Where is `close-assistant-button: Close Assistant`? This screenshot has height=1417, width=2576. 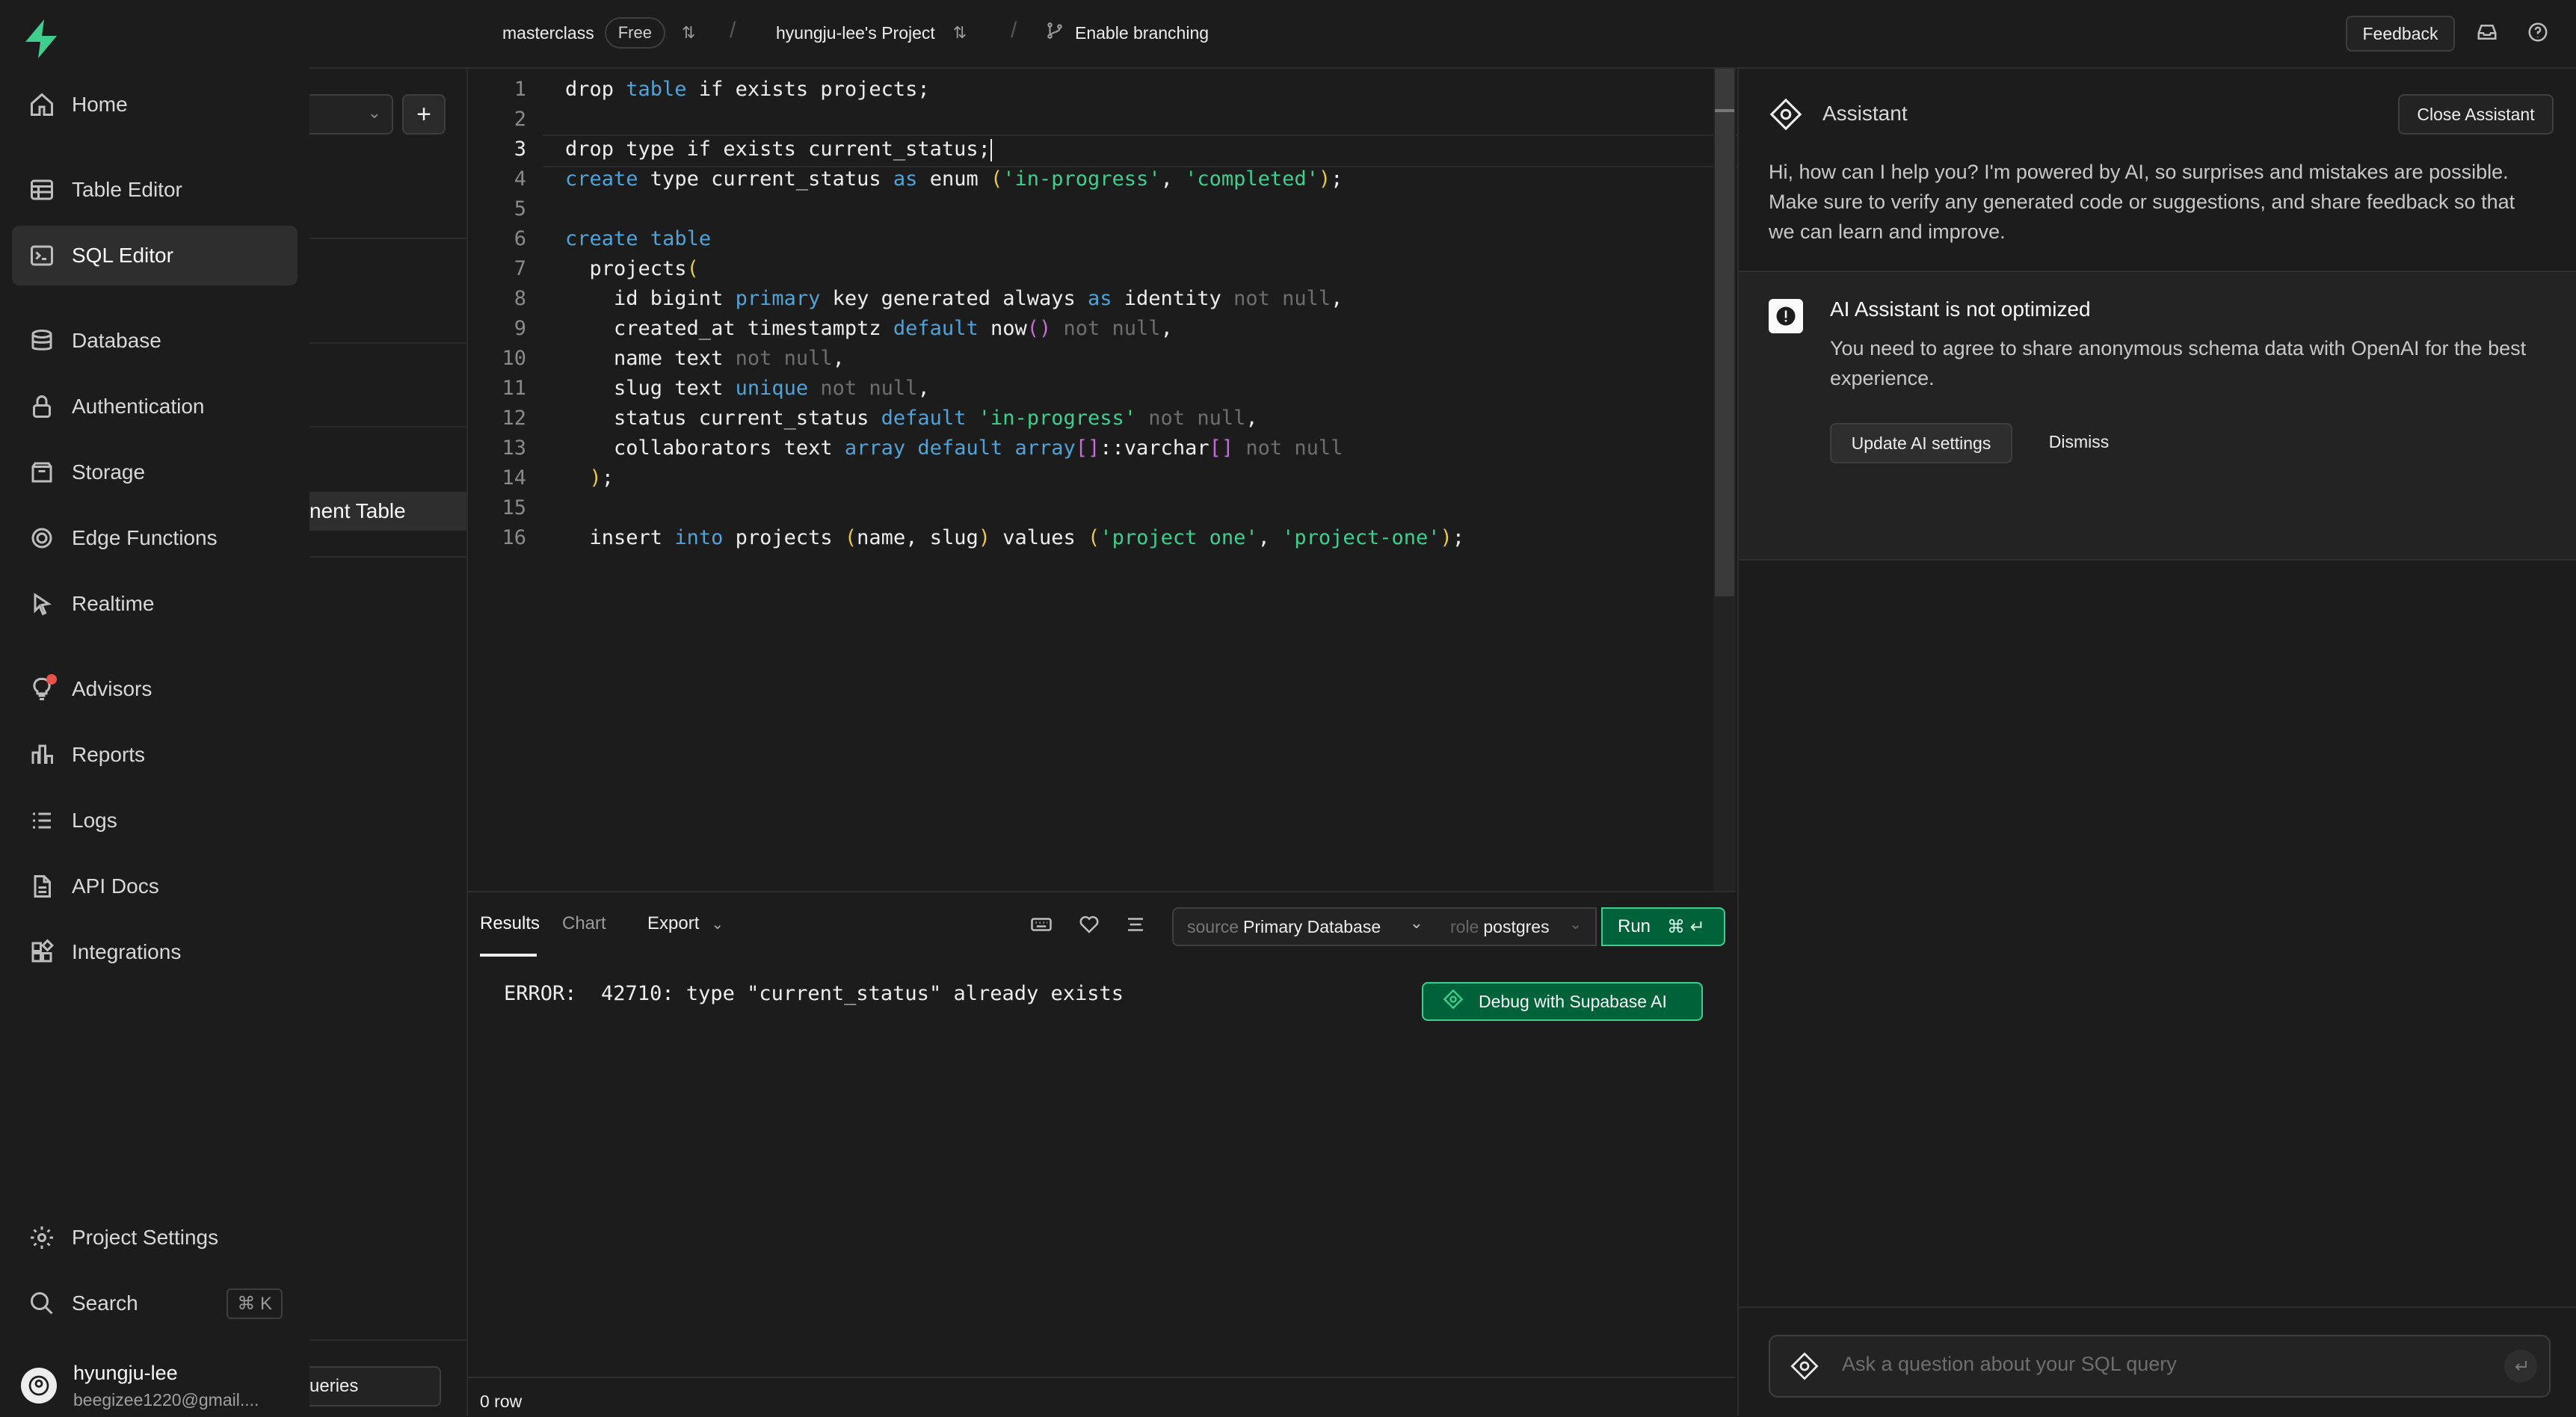
close-assistant-button: Close Assistant is located at coordinates (2476, 114).